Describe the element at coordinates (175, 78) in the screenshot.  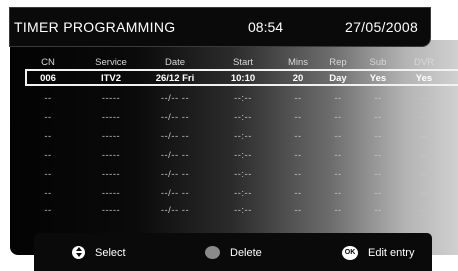
I see `cell-date: 26/12 Fri` at that location.